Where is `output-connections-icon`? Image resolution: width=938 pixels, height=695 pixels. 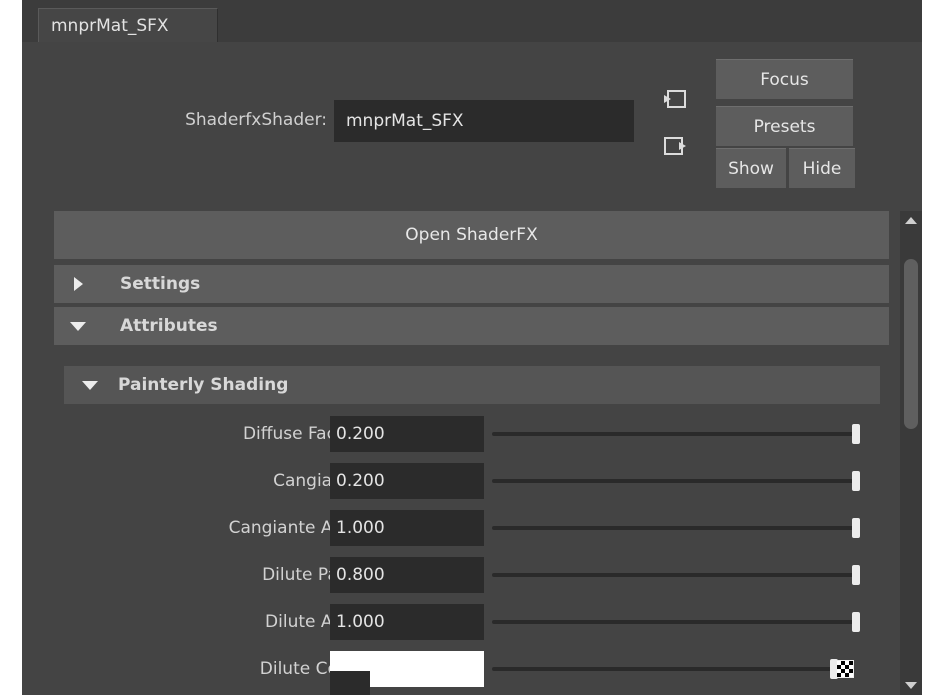 output-connections-icon is located at coordinates (675, 146).